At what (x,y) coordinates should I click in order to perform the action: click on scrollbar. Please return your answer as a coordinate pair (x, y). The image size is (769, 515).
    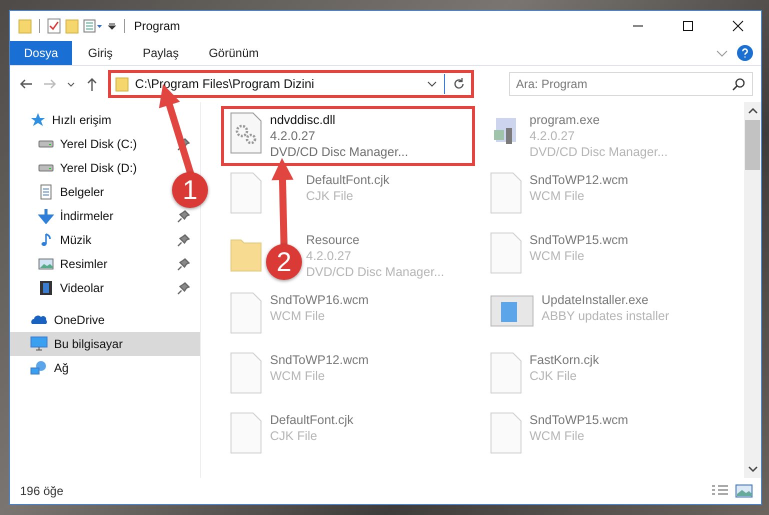
    Looking at the image, I should click on (752, 290).